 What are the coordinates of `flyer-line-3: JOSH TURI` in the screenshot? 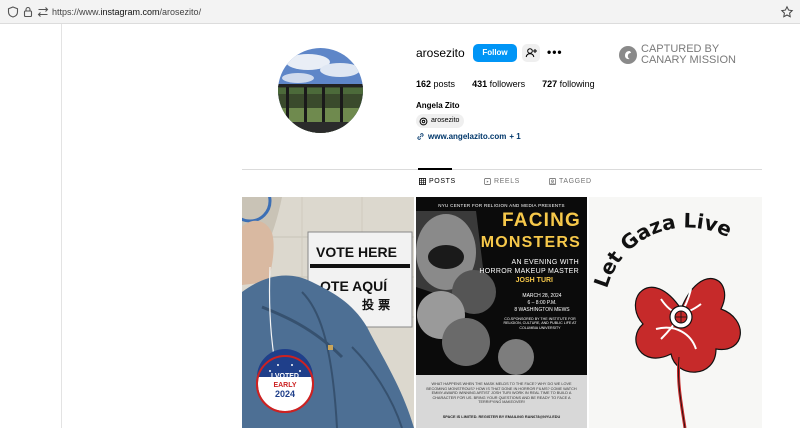 It's located at (534, 280).